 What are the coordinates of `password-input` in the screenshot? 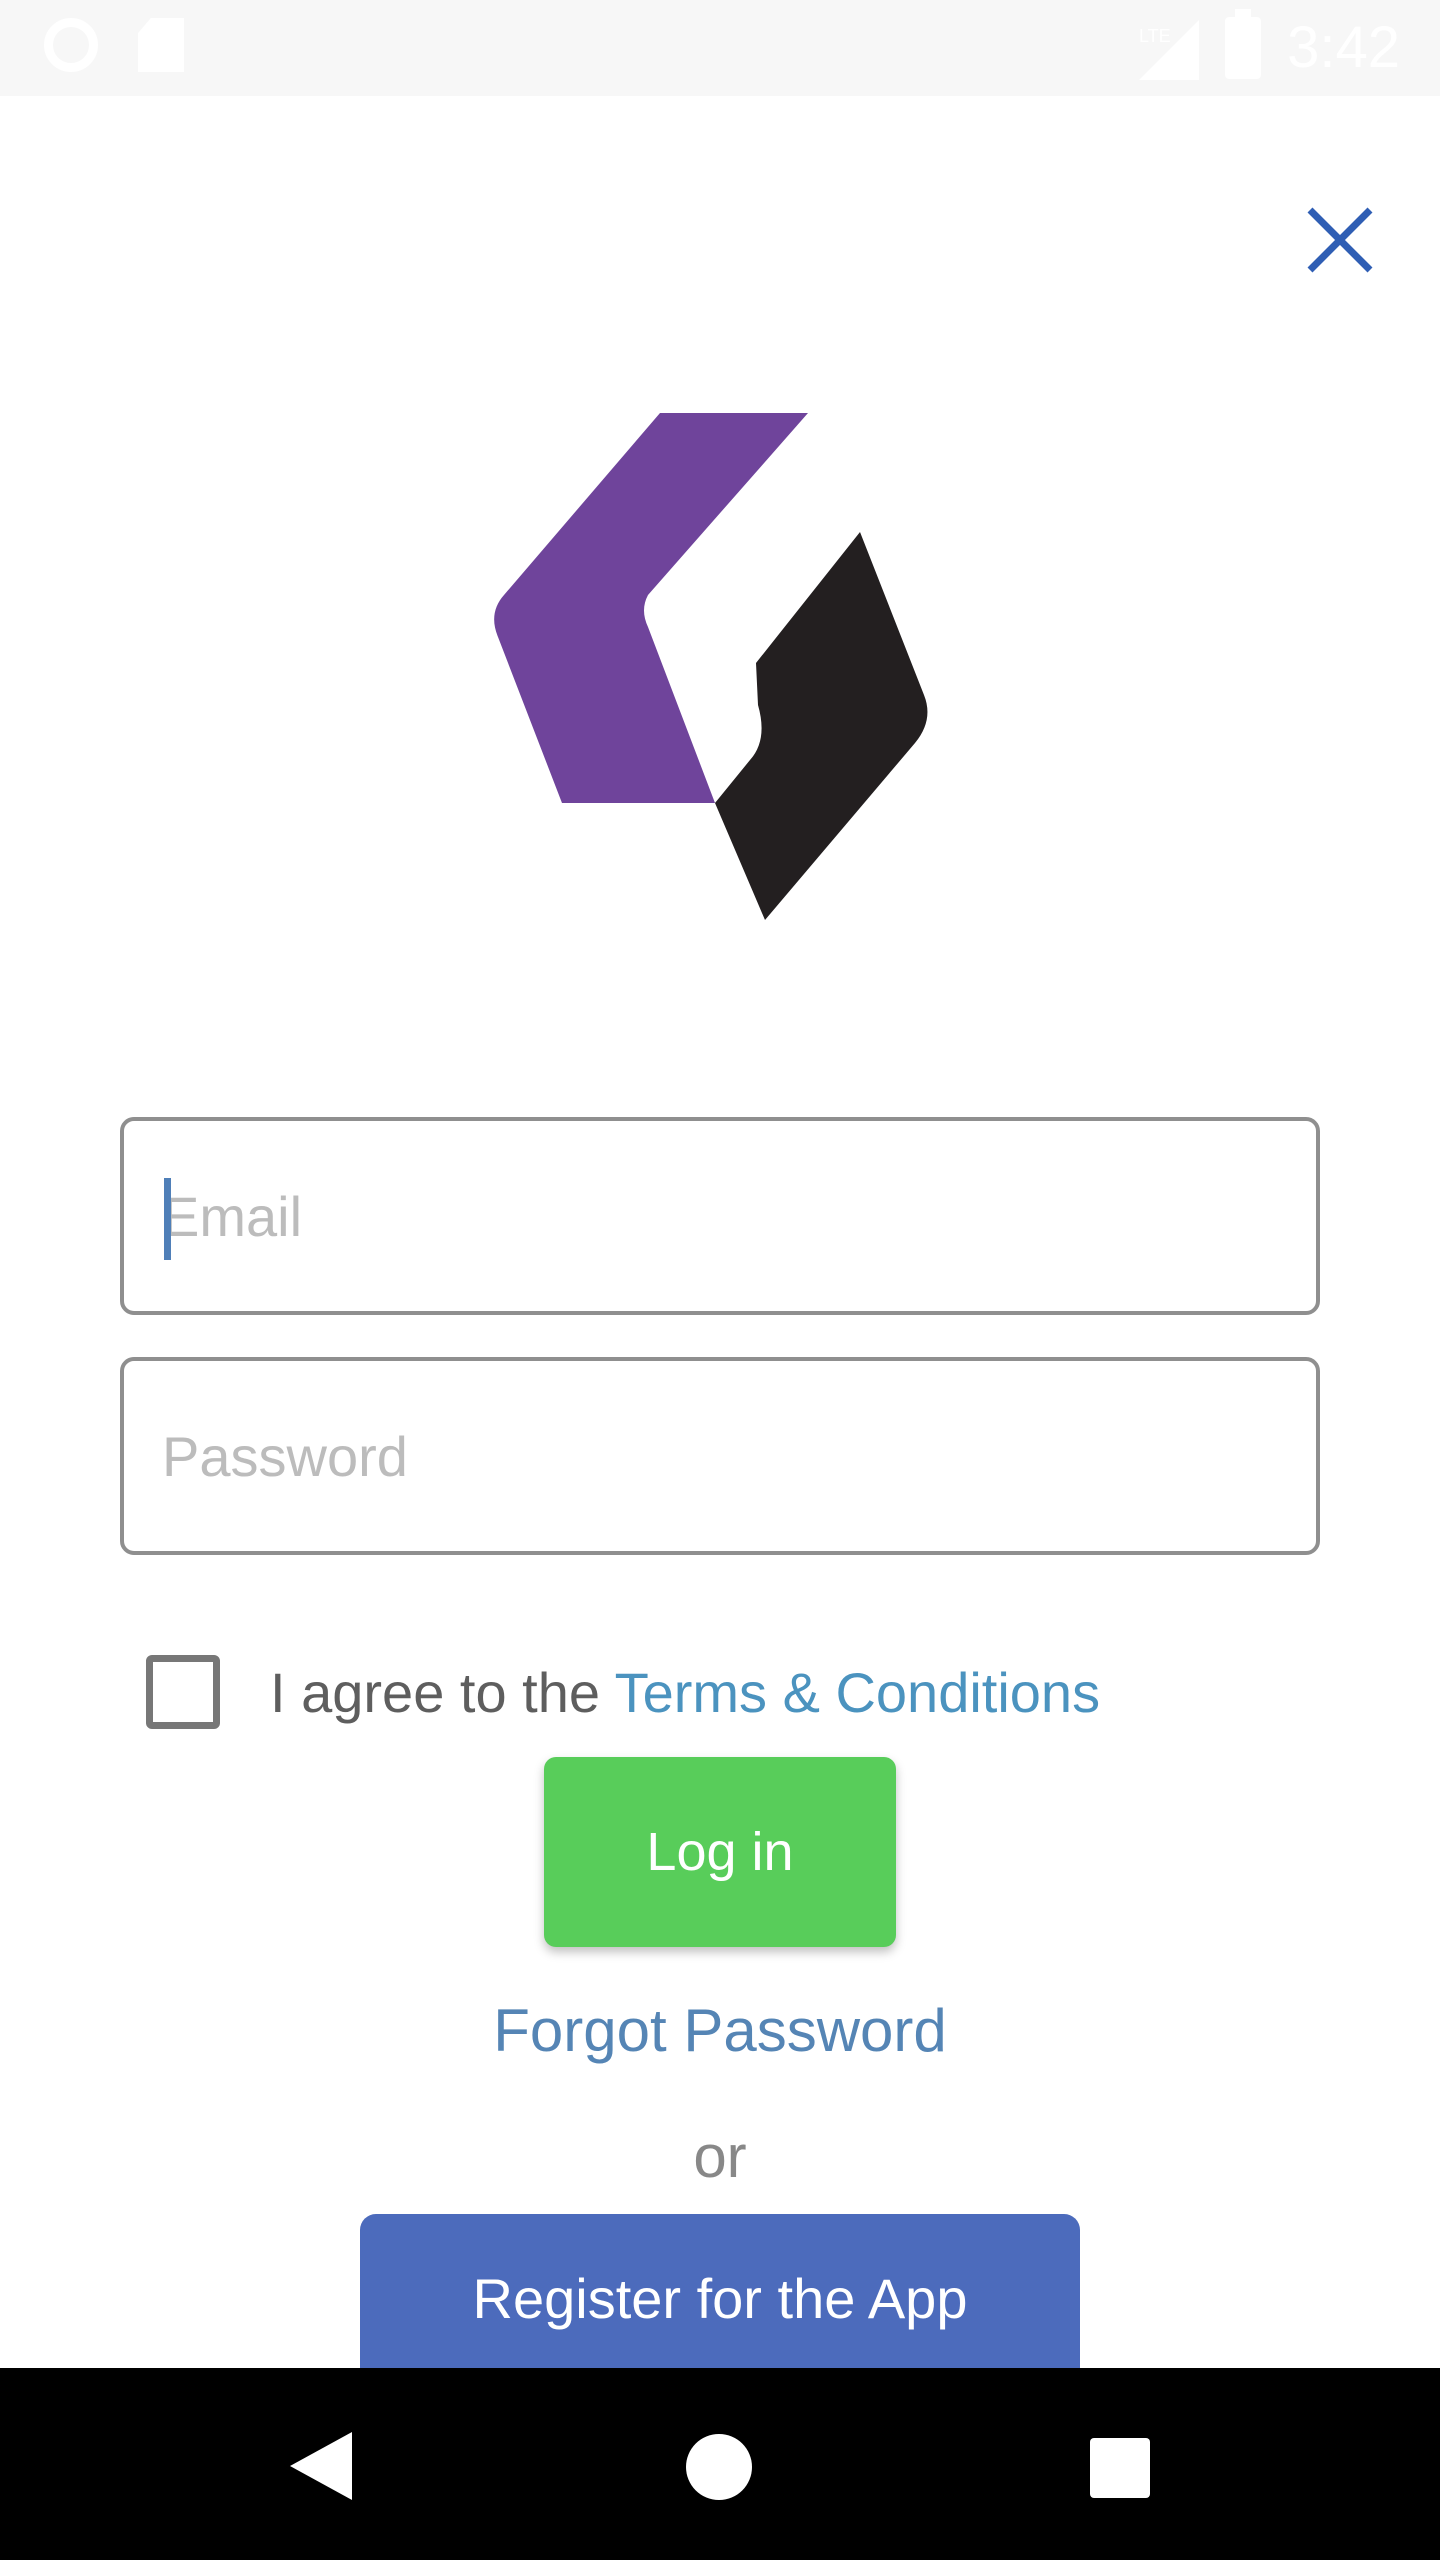 It's located at (720, 1456).